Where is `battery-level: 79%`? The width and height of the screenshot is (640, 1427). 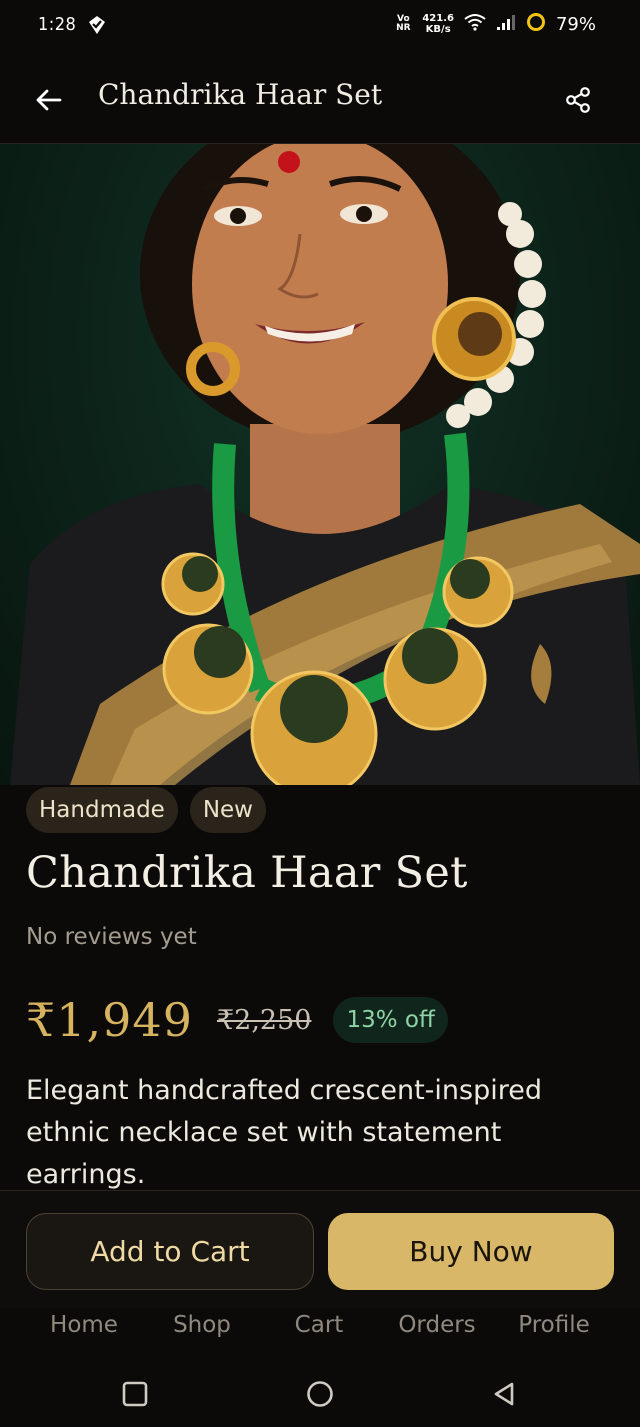 battery-level: 79% is located at coordinates (575, 24).